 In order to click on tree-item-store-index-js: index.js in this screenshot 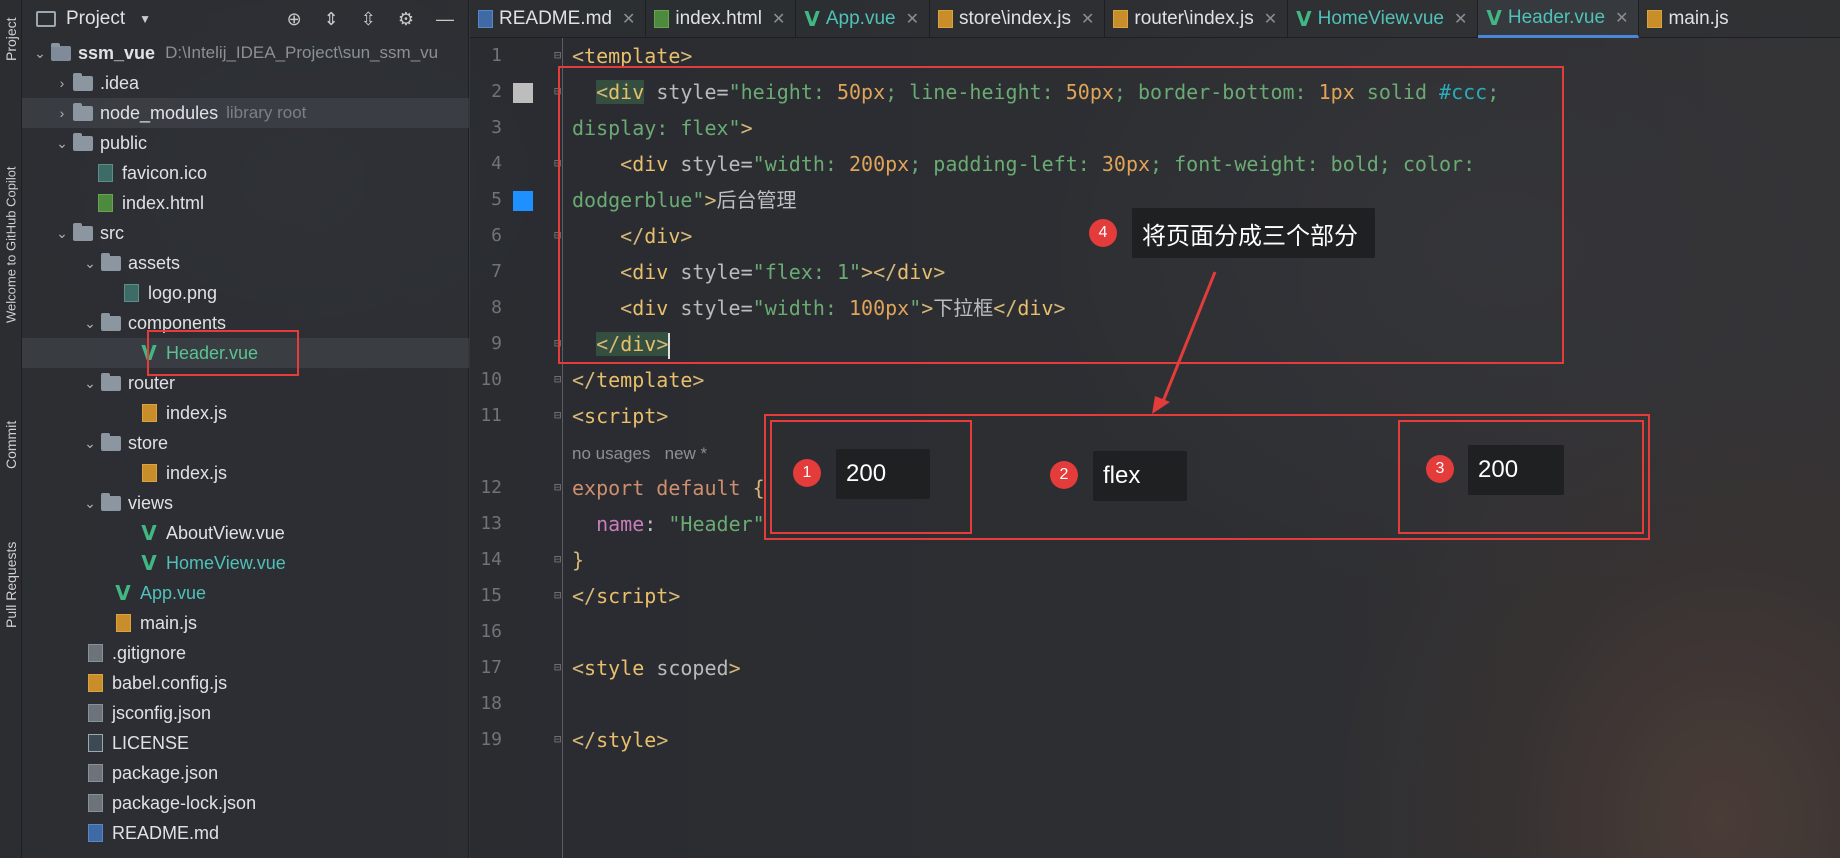, I will do `click(245, 473)`.